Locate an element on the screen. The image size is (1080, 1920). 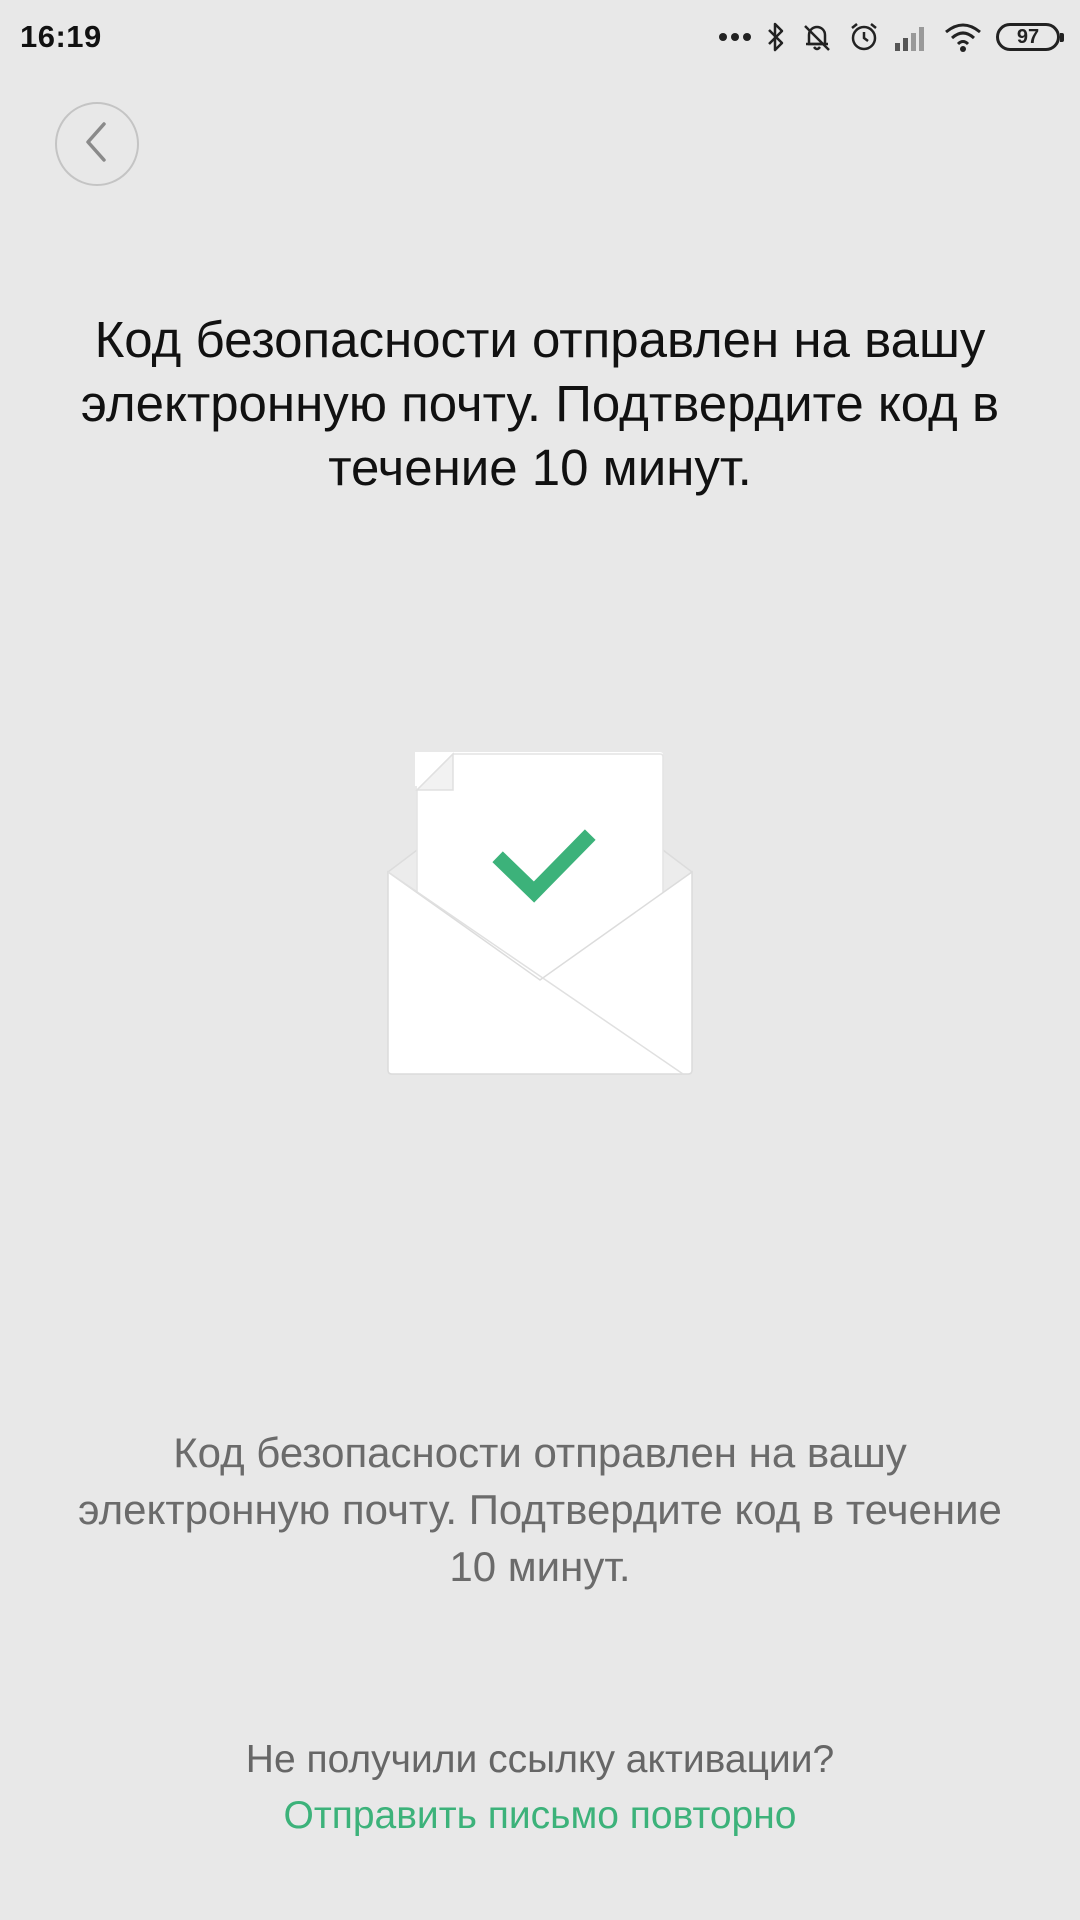
back-button is located at coordinates (97, 144).